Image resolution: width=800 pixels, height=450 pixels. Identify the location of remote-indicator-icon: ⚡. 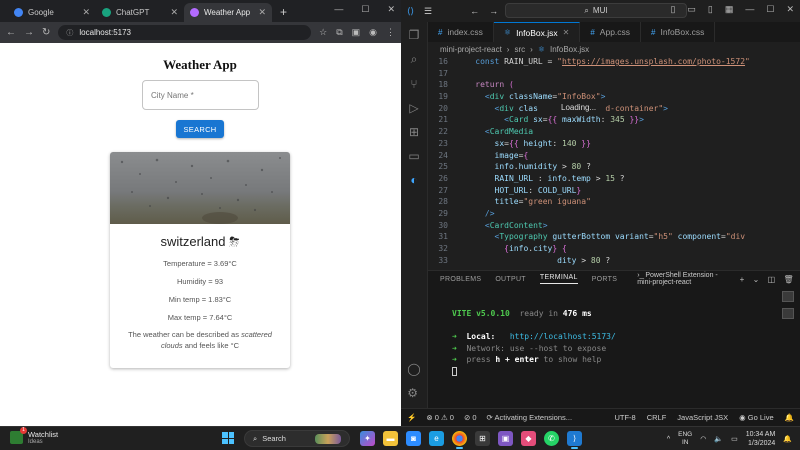
(411, 417).